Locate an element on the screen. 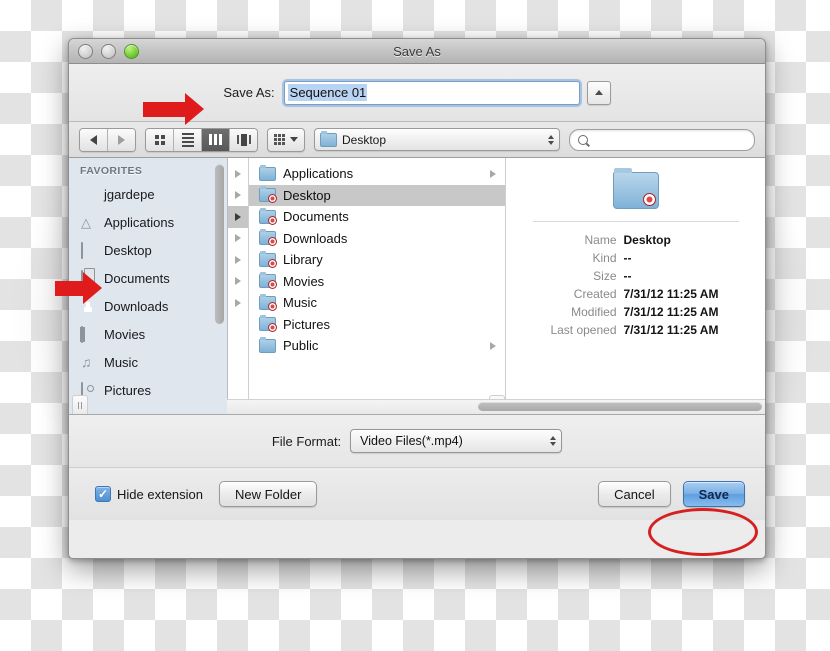 This screenshot has width=830, height=651. sidebar-scrollbar is located at coordinates (219, 244).